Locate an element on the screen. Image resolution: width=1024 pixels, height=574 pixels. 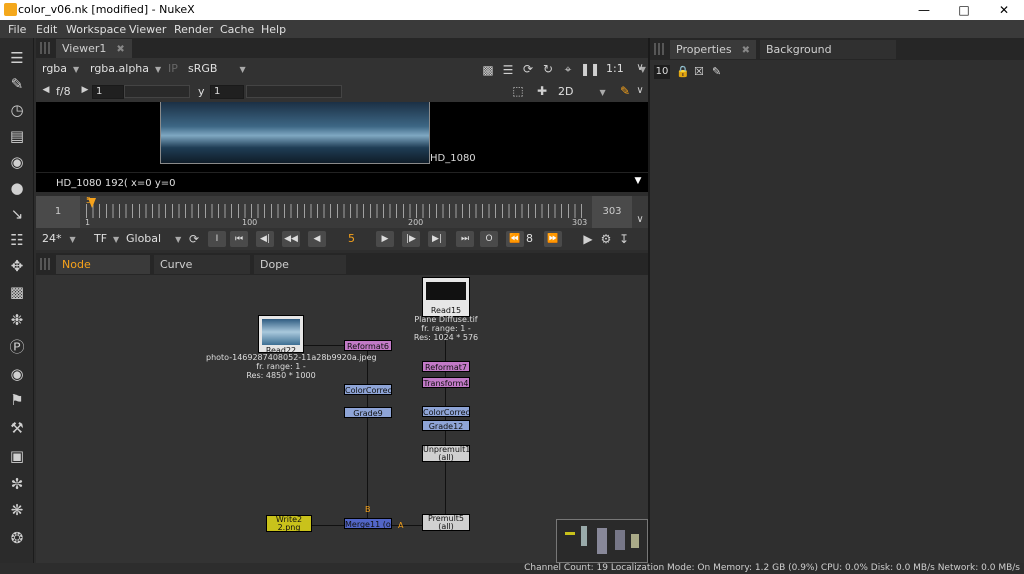
menu-edit: Edit is located at coordinates (46, 29).